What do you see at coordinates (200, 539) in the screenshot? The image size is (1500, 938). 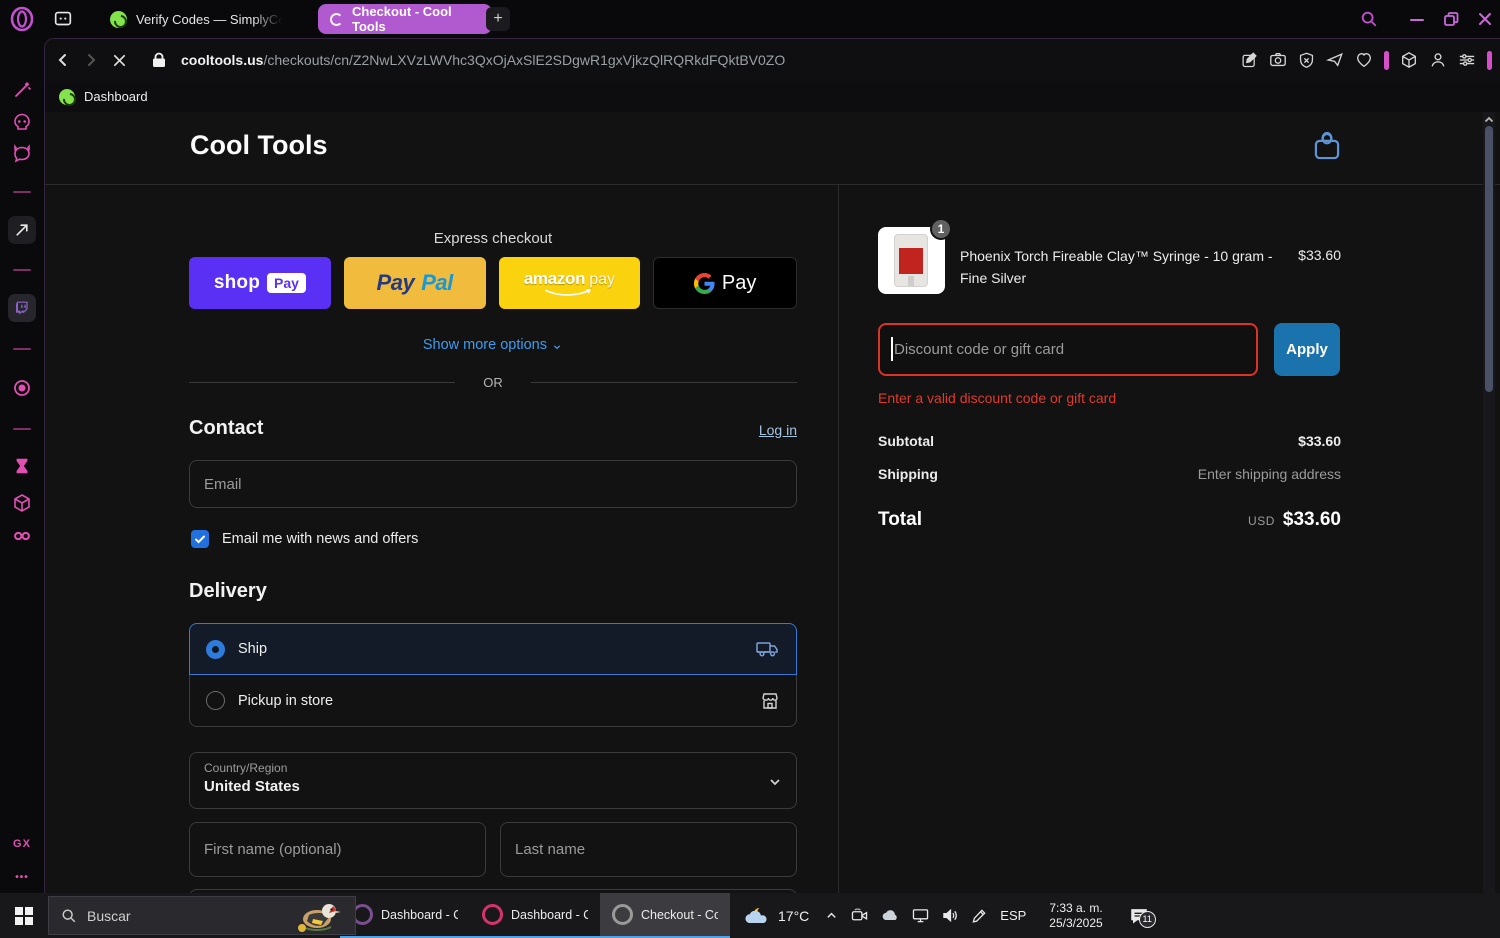 I see `newsletter-checkbox` at bounding box center [200, 539].